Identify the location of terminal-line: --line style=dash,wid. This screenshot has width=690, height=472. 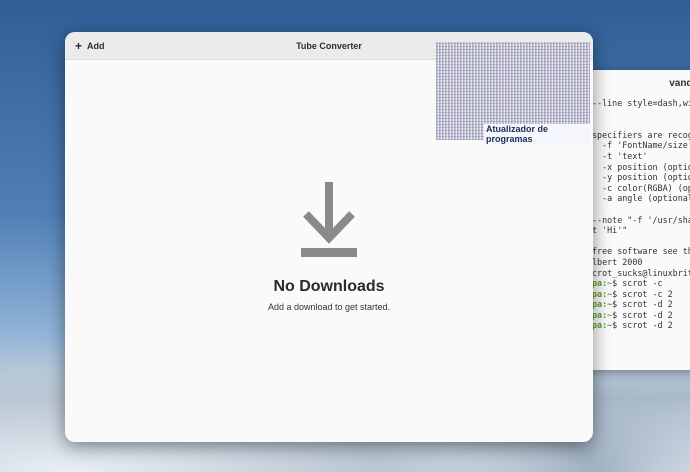
(641, 103).